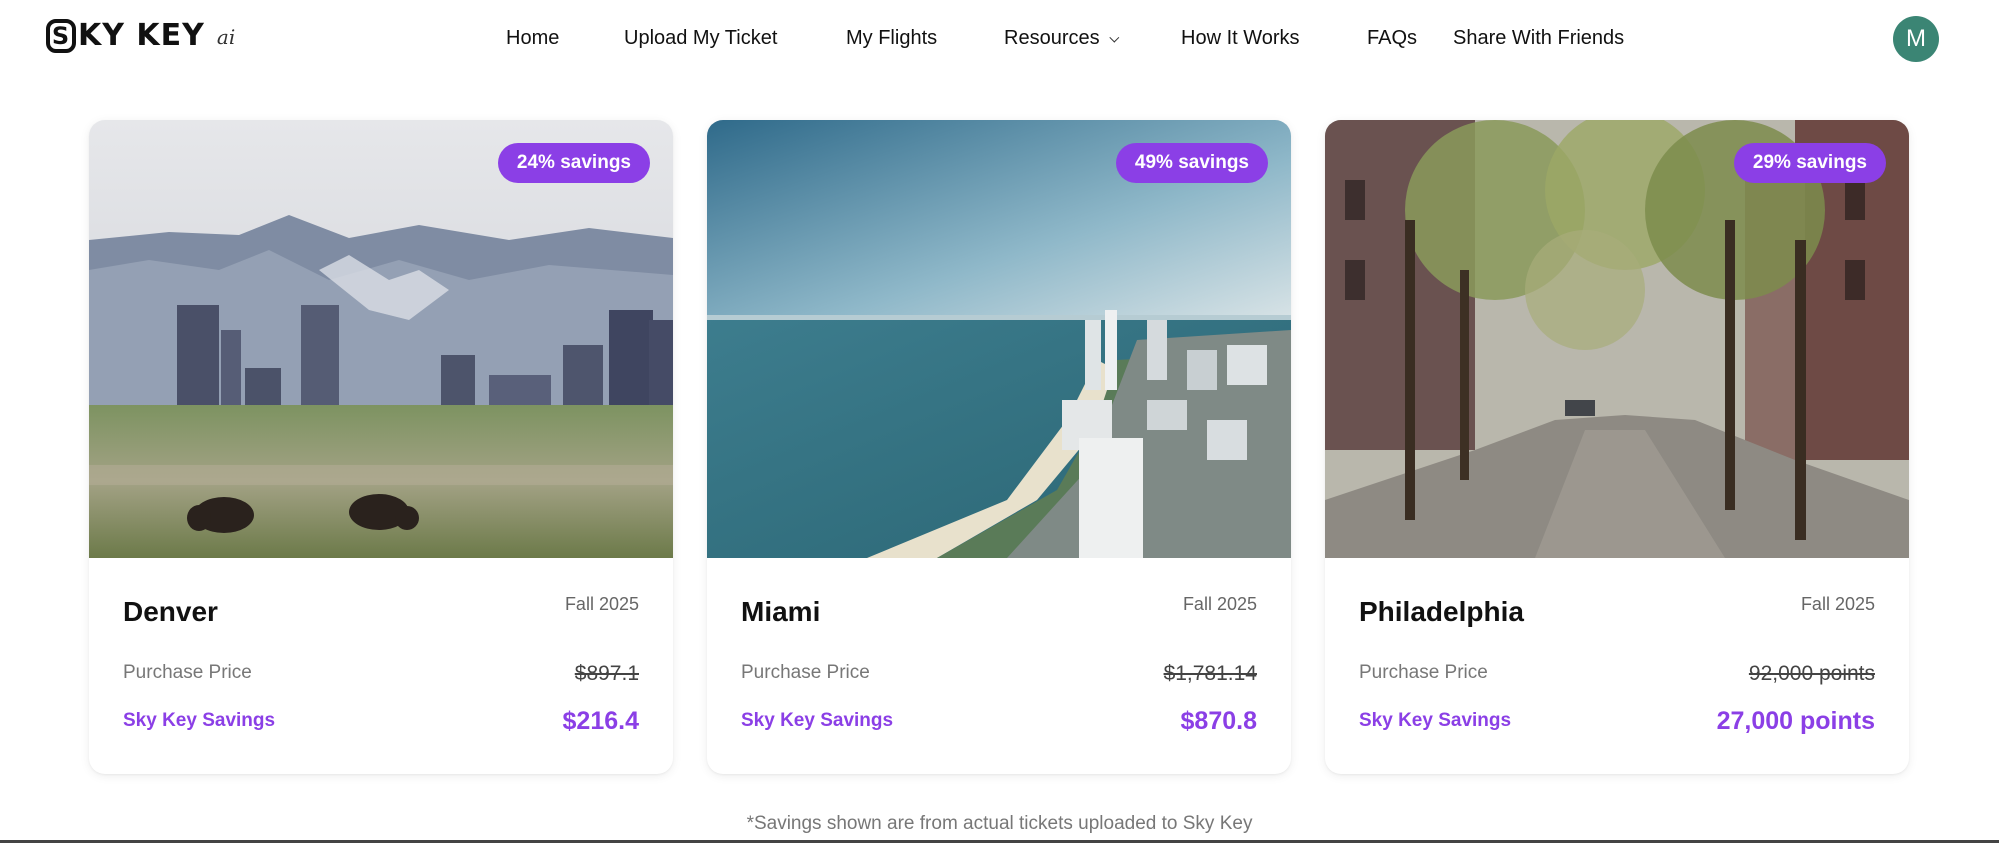 This screenshot has height=843, width=1999. Describe the element at coordinates (891, 38) in the screenshot. I see `nav-my-flights: My Flights` at that location.